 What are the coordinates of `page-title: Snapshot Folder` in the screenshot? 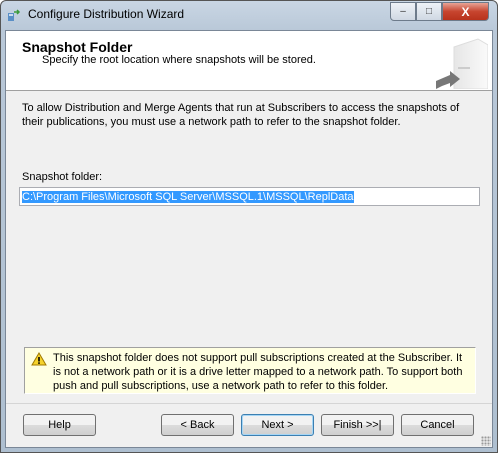 It's located at (77, 47).